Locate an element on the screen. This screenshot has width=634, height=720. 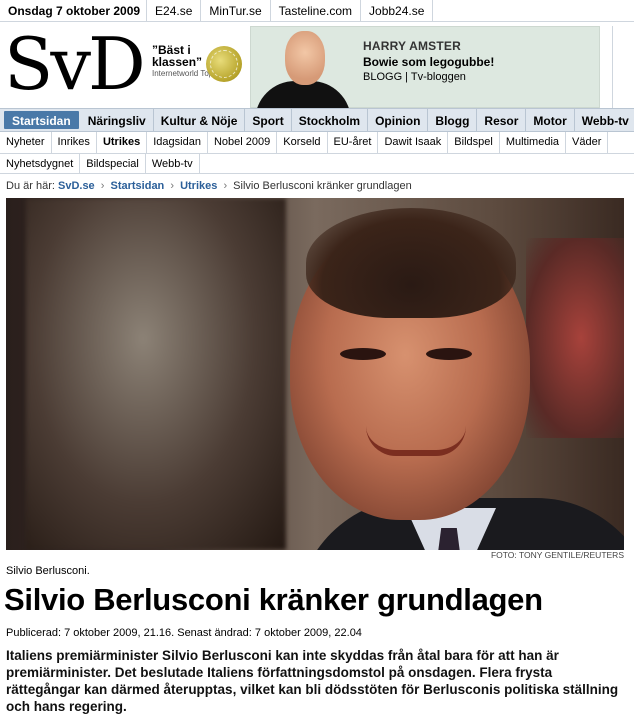
subnav-vader: Väder is located at coordinates (587, 142).